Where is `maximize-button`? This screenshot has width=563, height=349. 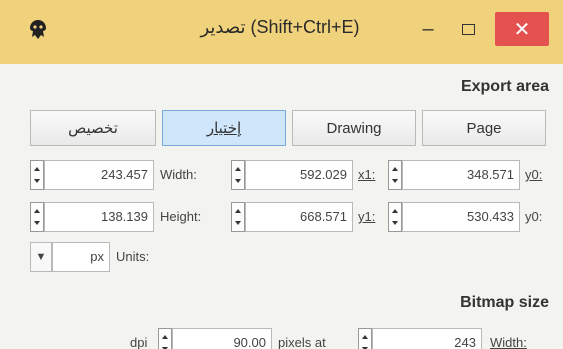
maximize-button is located at coordinates (468, 29).